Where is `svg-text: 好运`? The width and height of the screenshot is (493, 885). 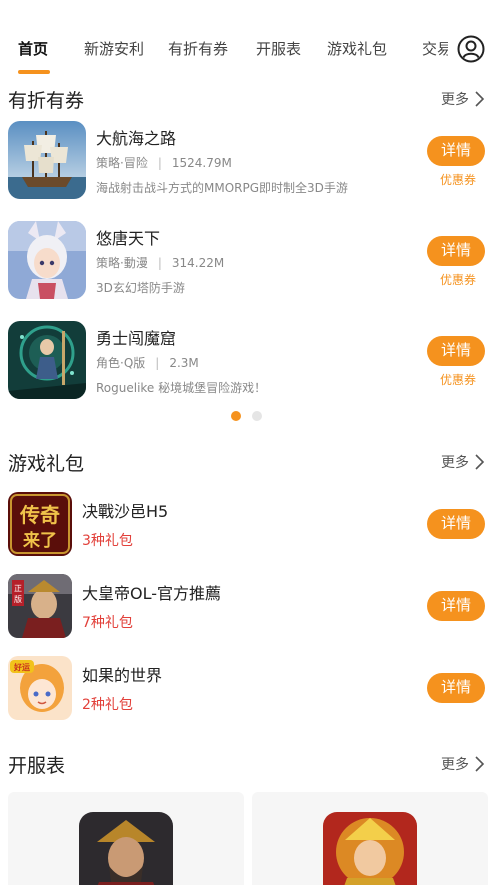
svg-text: 好运 is located at coordinates (21, 667).